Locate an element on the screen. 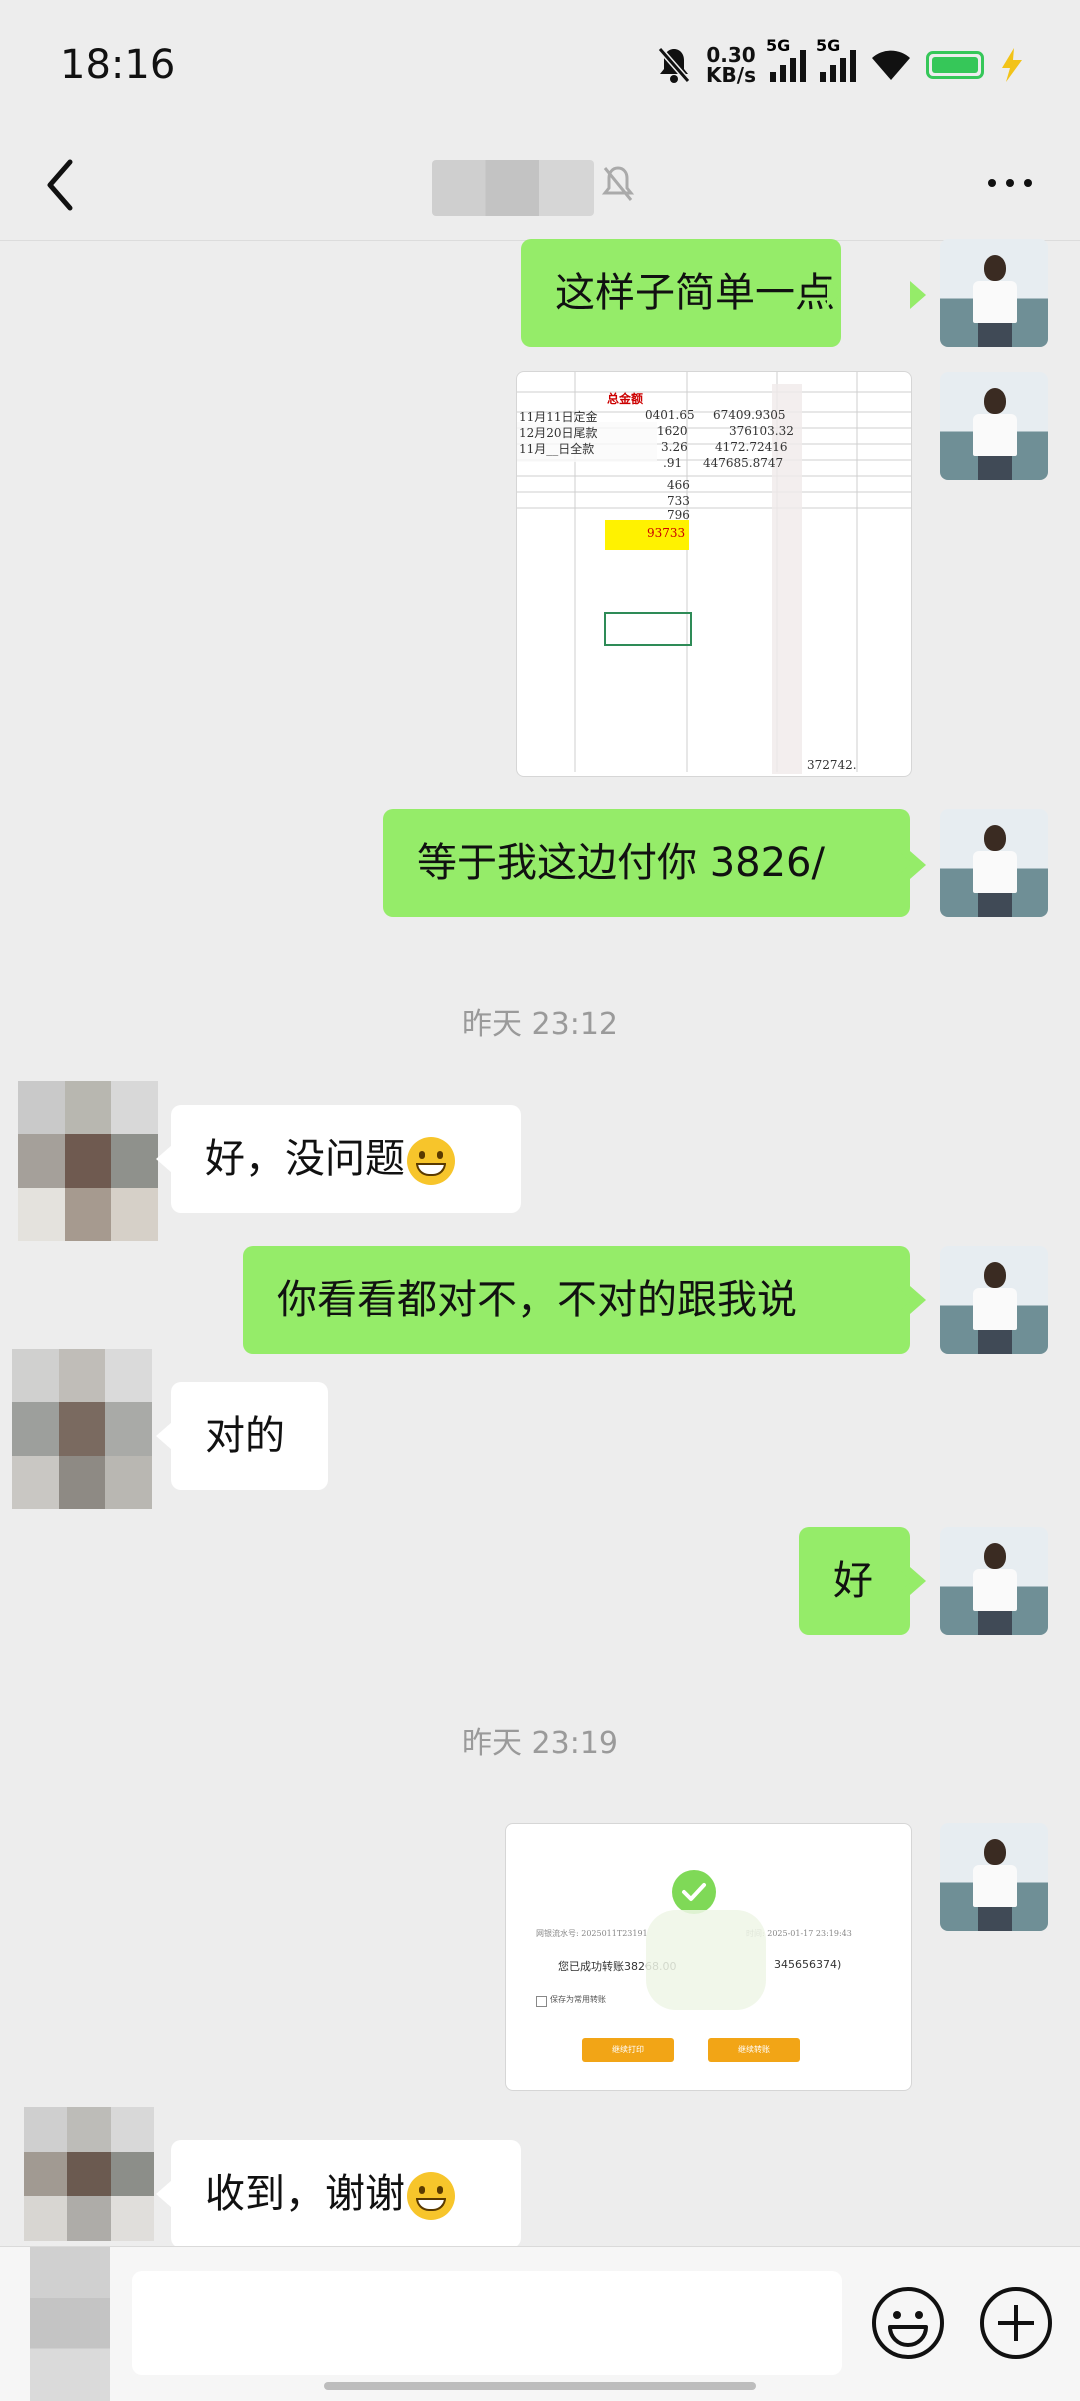  sheet-c2: 733 is located at coordinates (678, 501).